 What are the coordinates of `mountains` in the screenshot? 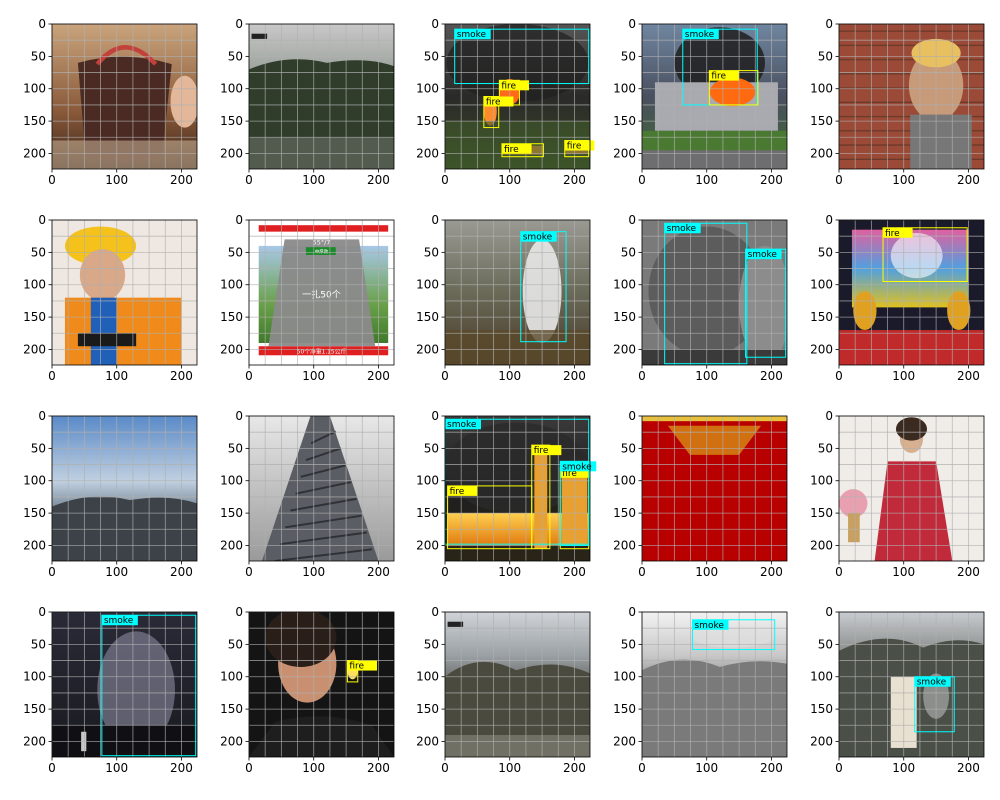 It's located at (125, 528).